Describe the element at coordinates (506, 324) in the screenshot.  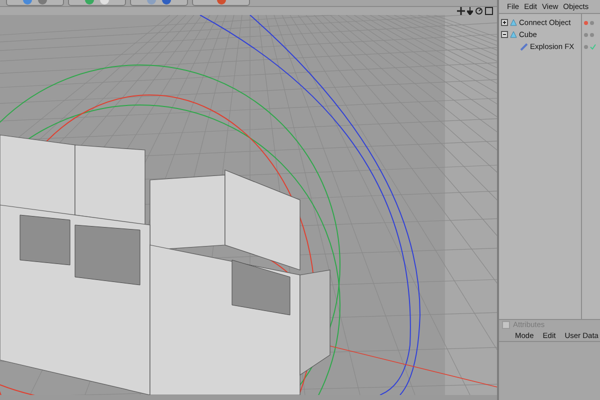
I see `panel-grip` at that location.